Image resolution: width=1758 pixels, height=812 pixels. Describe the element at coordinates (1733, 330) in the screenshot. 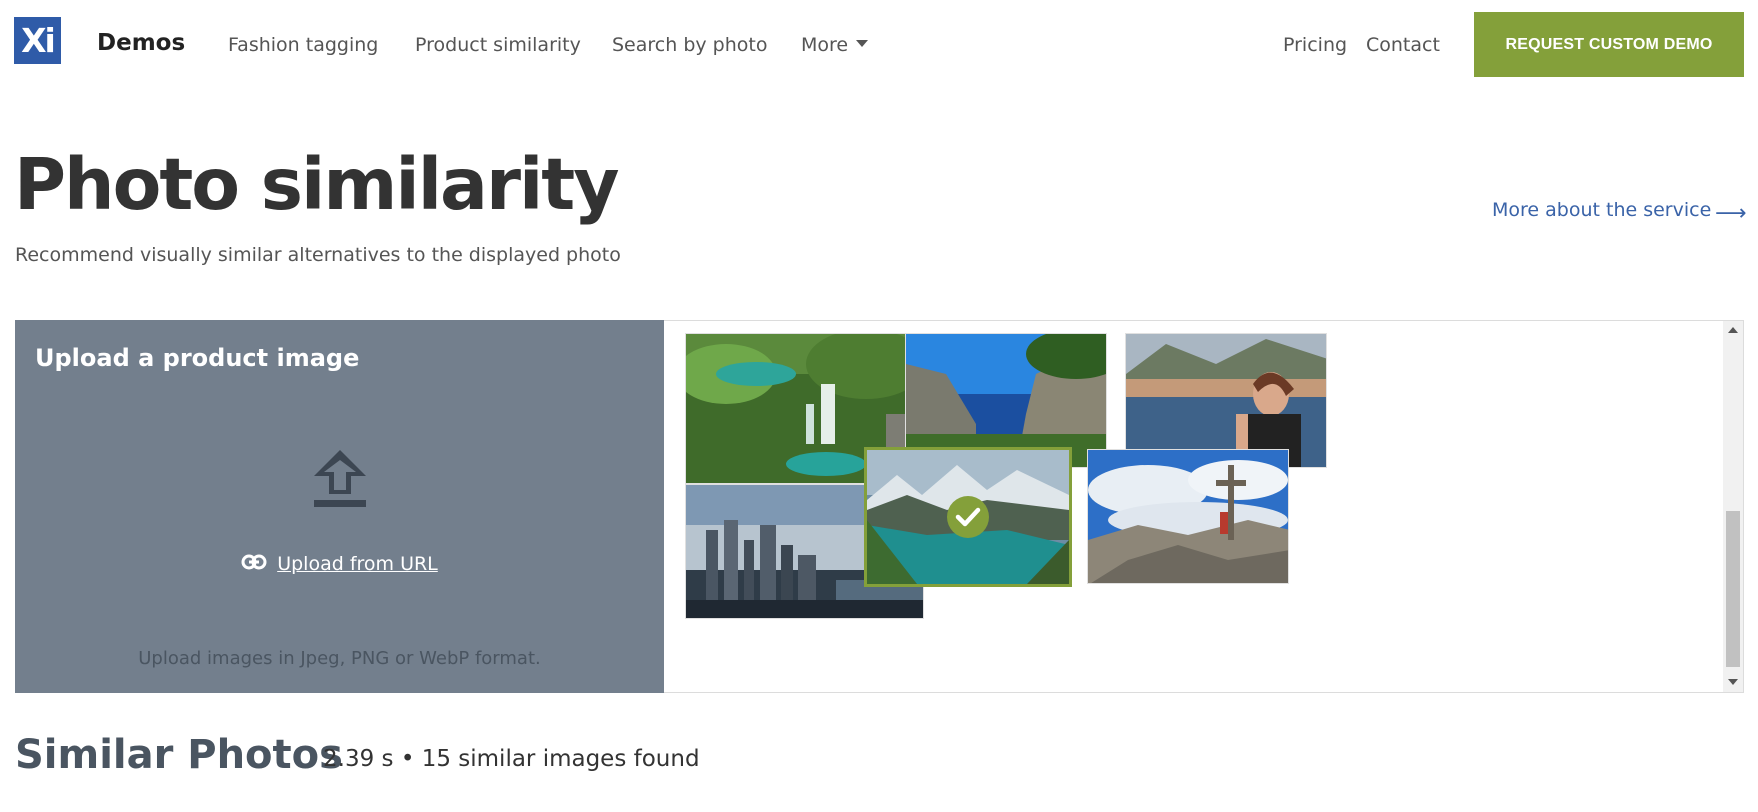

I see `scroll-up-icon` at that location.